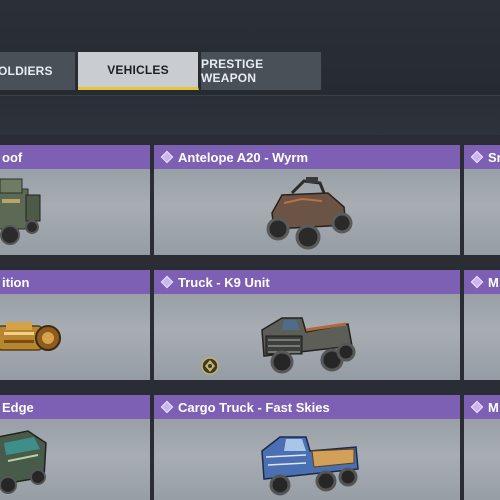 The height and width of the screenshot is (500, 500). Describe the element at coordinates (75, 407) in the screenshot. I see `card-header: Edge` at that location.